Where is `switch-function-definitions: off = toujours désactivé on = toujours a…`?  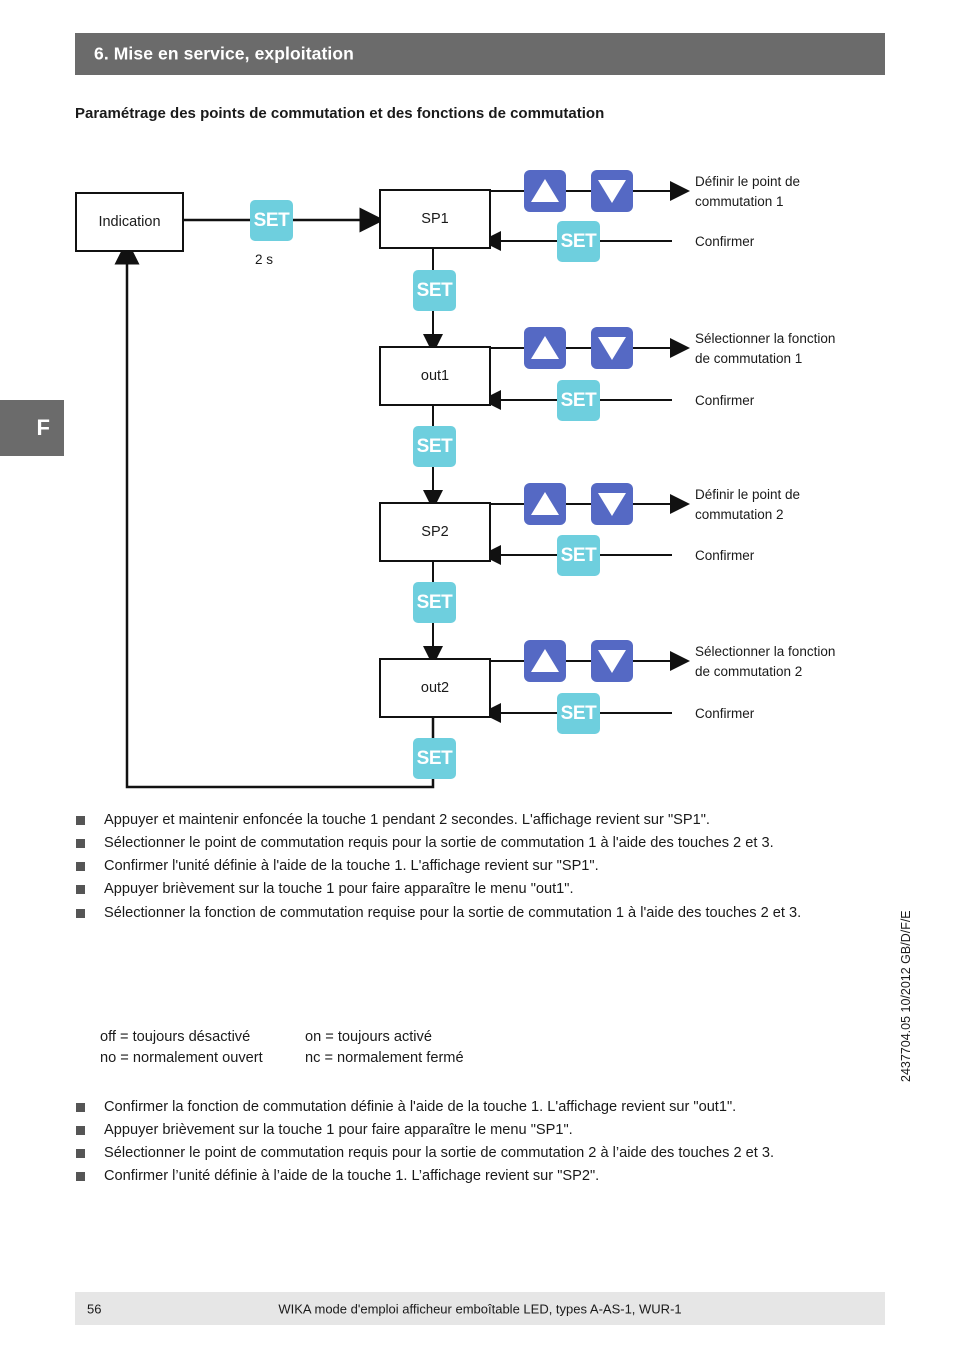 switch-function-definitions: off = toujours désactivé on = toujours a… is located at coordinates (450, 1047).